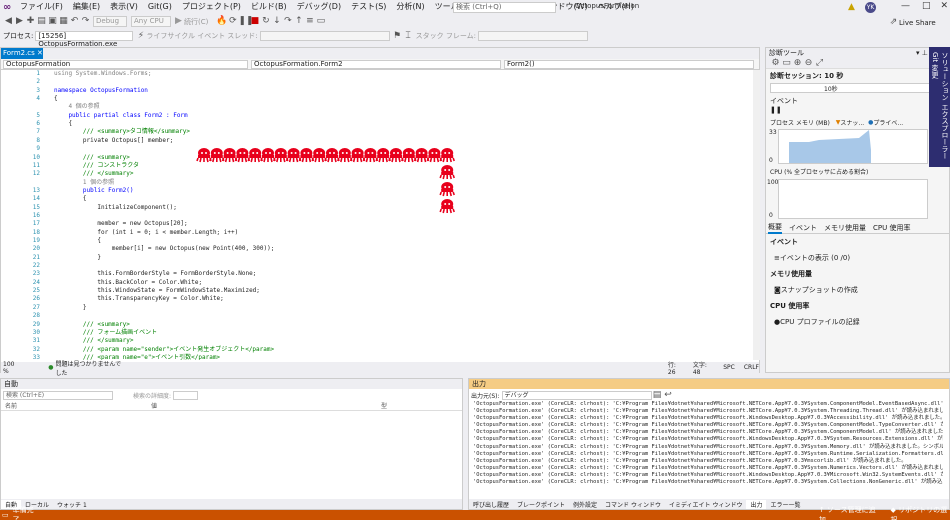 The image size is (950, 520). Describe the element at coordinates (160, 7) in the screenshot. I see `menu-item: Git(G)` at that location.